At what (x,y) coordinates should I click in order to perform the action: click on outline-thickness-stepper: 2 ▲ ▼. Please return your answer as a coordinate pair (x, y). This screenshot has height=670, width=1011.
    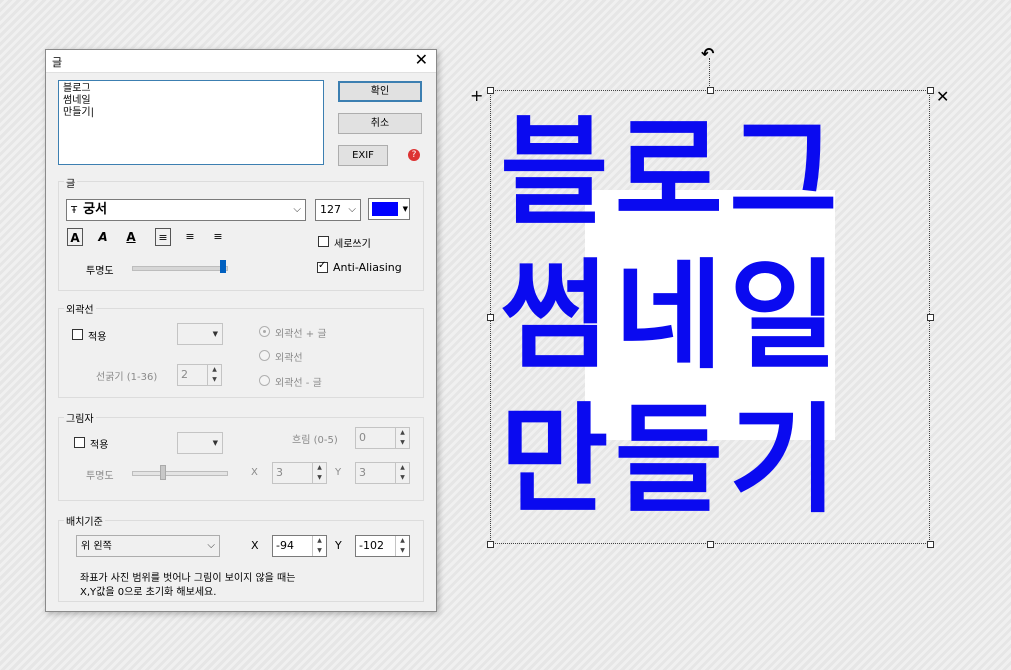
    Looking at the image, I should click on (199, 375).